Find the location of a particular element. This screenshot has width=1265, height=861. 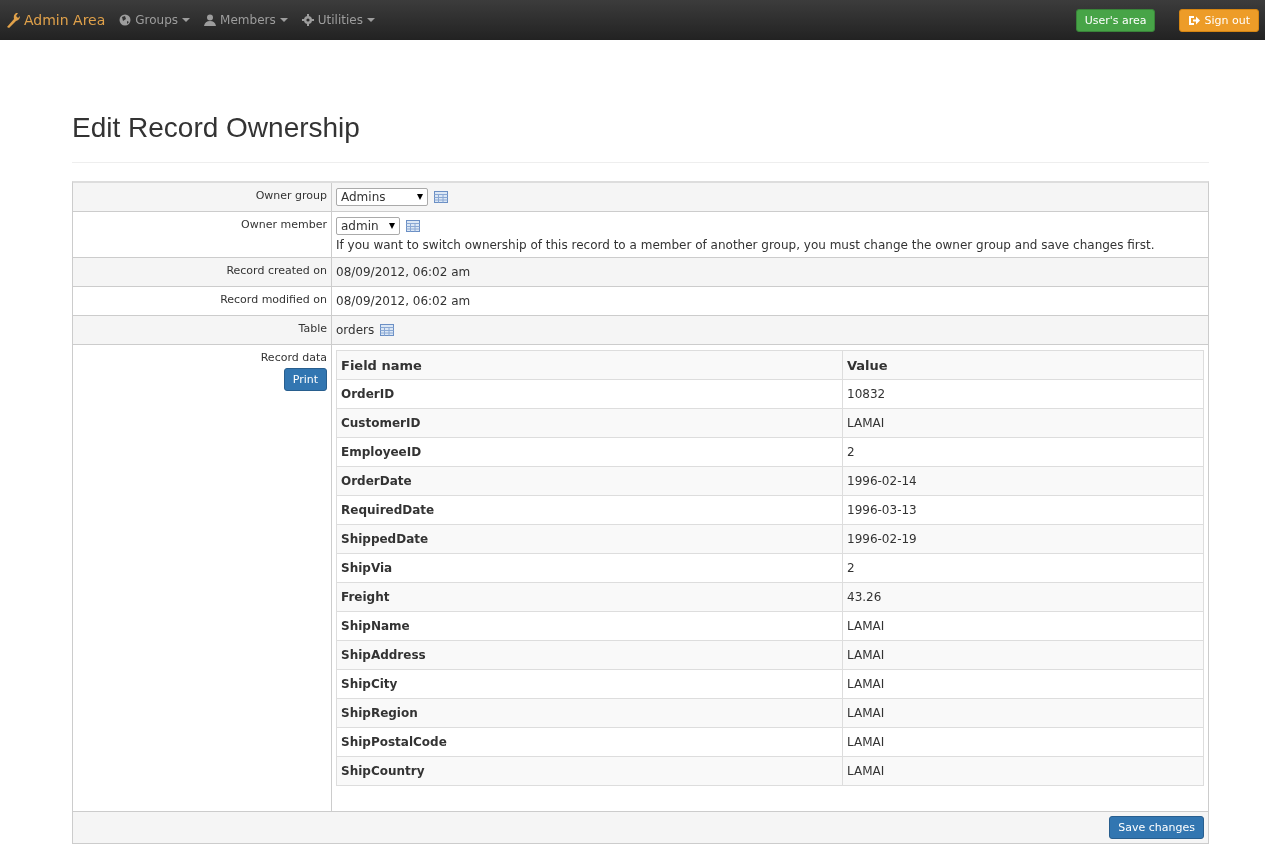

field-label: Record data is located at coordinates (293, 357).